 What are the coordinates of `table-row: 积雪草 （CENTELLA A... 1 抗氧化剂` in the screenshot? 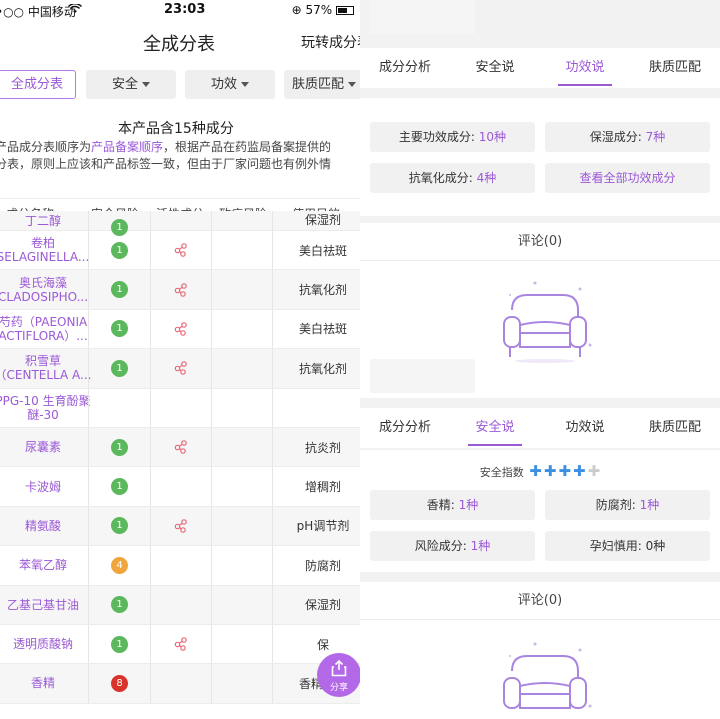 It's located at (180, 369).